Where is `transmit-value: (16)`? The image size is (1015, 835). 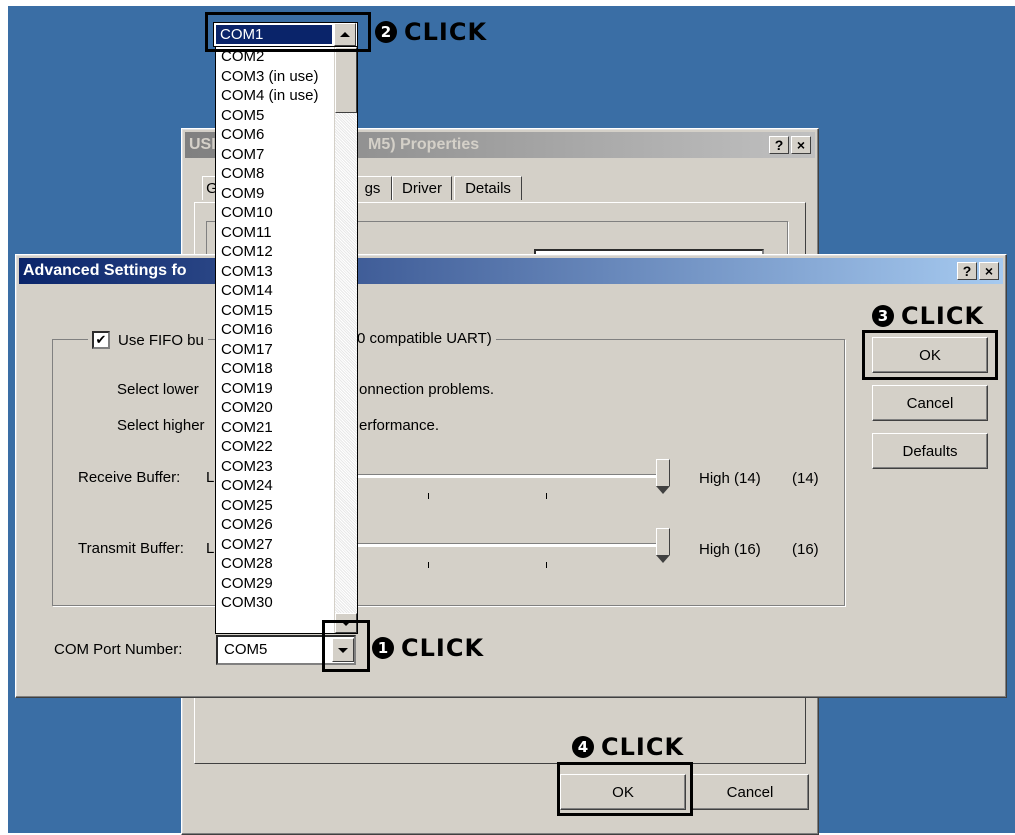
transmit-value: (16) is located at coordinates (805, 549).